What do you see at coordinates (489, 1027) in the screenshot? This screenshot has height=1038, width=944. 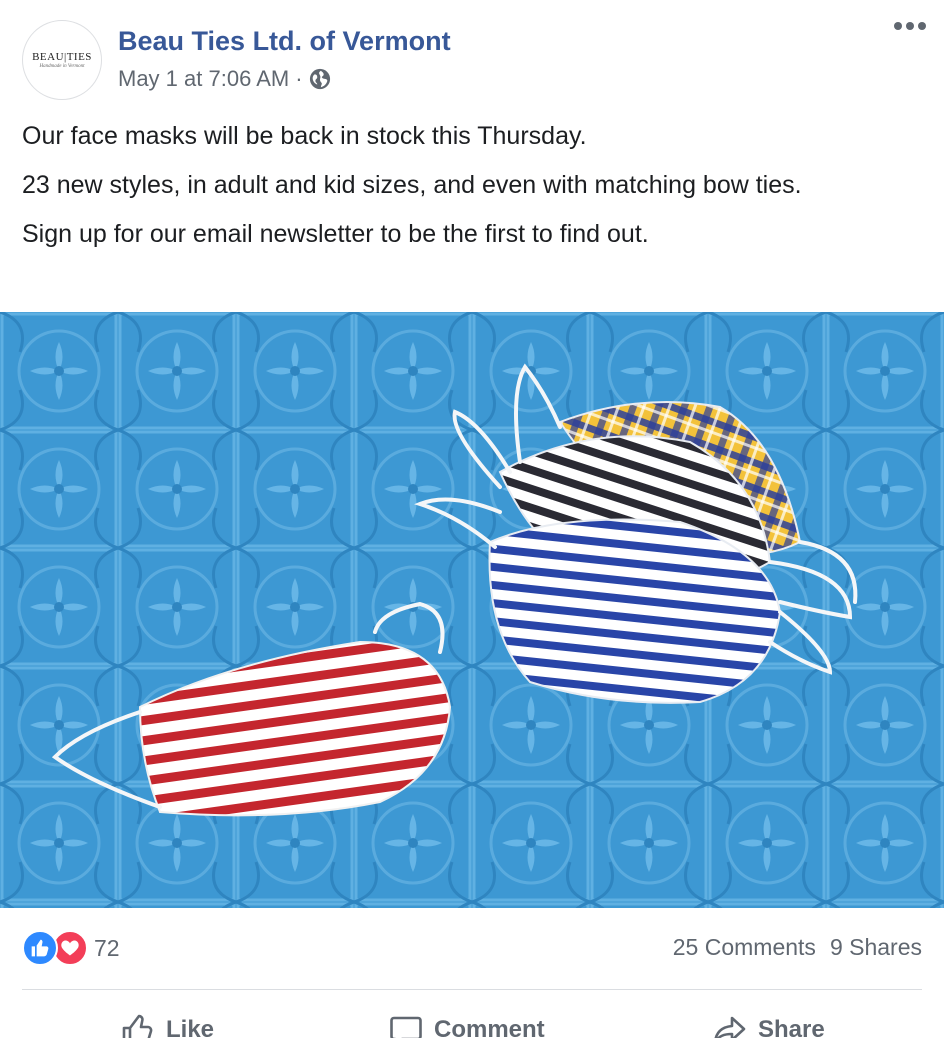 I see `comment-button-label: Comment` at bounding box center [489, 1027].